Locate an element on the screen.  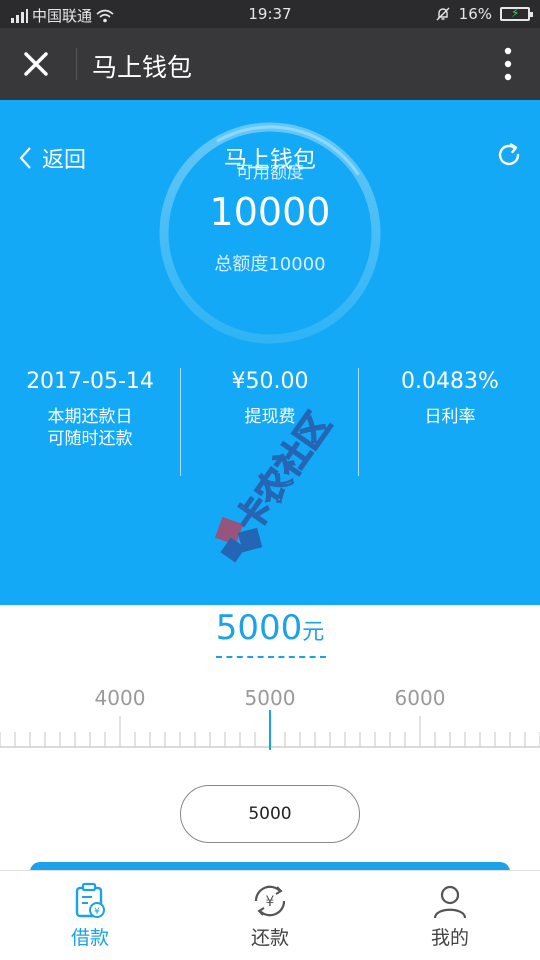
daily-rate-label: 日利率 is located at coordinates (450, 417).